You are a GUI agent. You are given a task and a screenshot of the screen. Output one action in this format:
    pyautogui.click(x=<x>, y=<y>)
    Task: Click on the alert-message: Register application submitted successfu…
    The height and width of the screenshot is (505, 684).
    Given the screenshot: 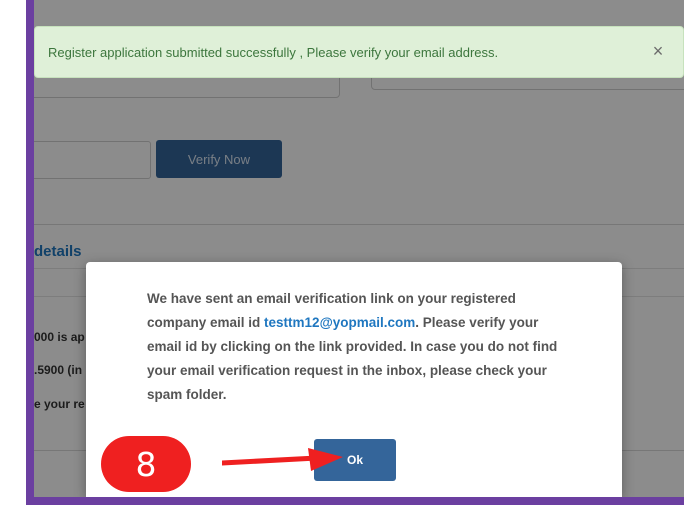 What is the action you would take?
    pyautogui.click(x=273, y=52)
    